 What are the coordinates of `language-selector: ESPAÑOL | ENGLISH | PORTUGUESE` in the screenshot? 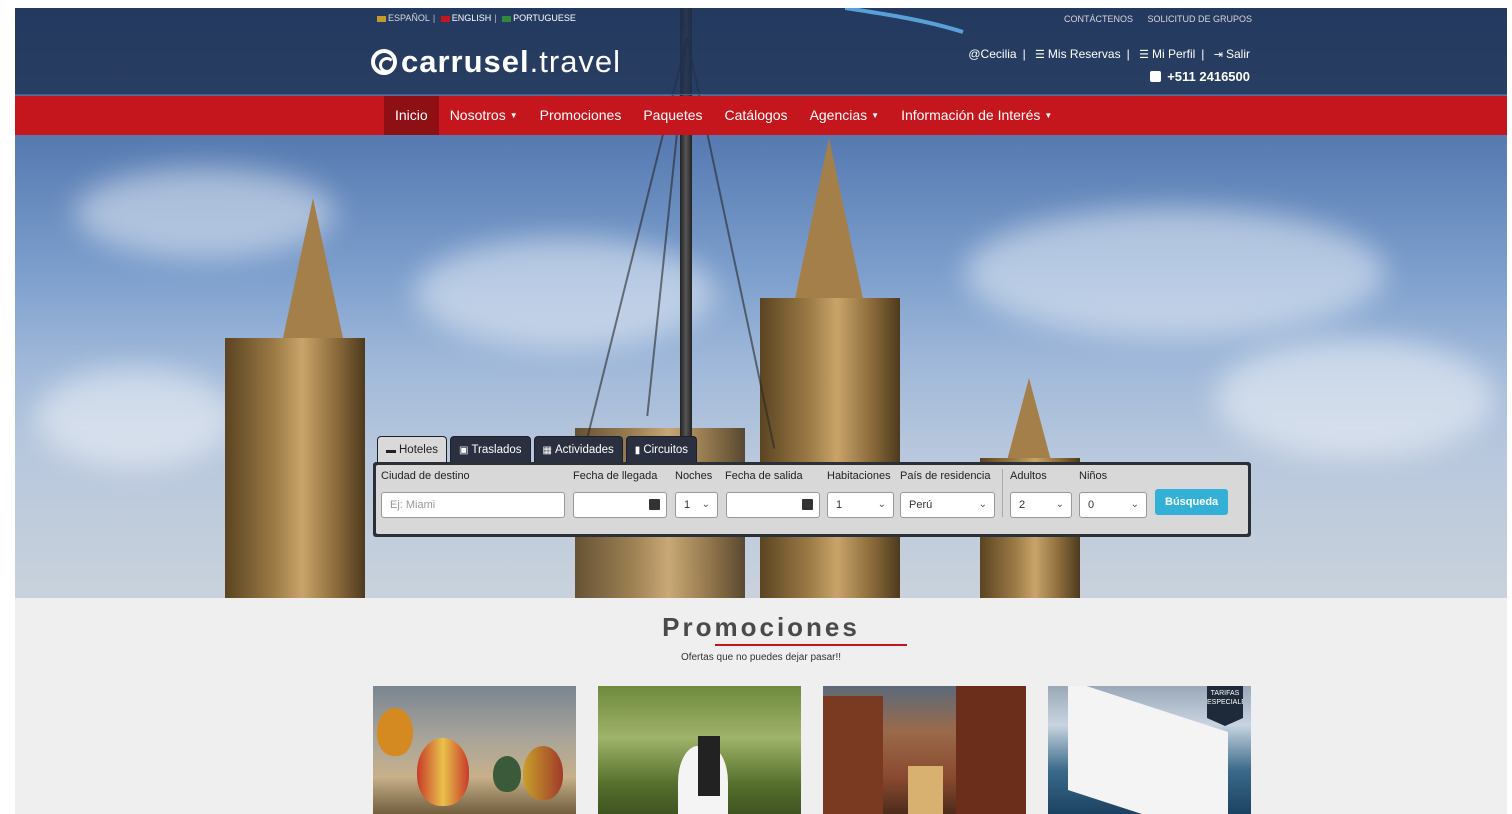 It's located at (476, 18).